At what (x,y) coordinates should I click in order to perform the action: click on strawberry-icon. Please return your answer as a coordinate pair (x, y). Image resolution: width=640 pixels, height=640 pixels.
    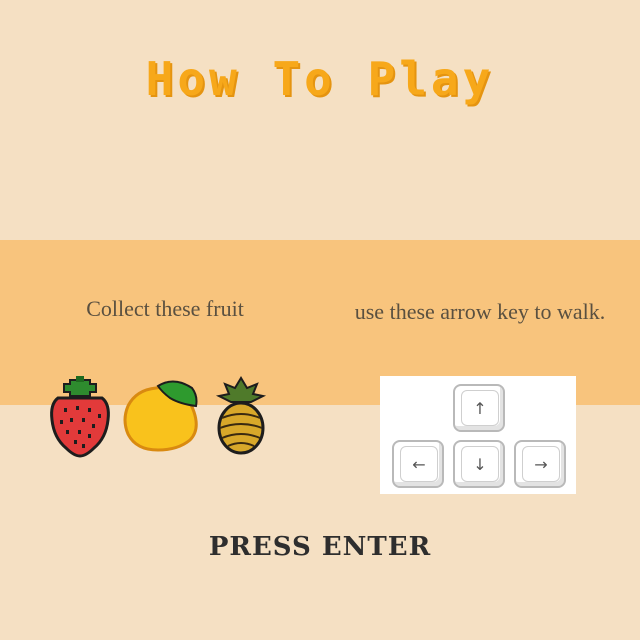
    Looking at the image, I should click on (80, 417).